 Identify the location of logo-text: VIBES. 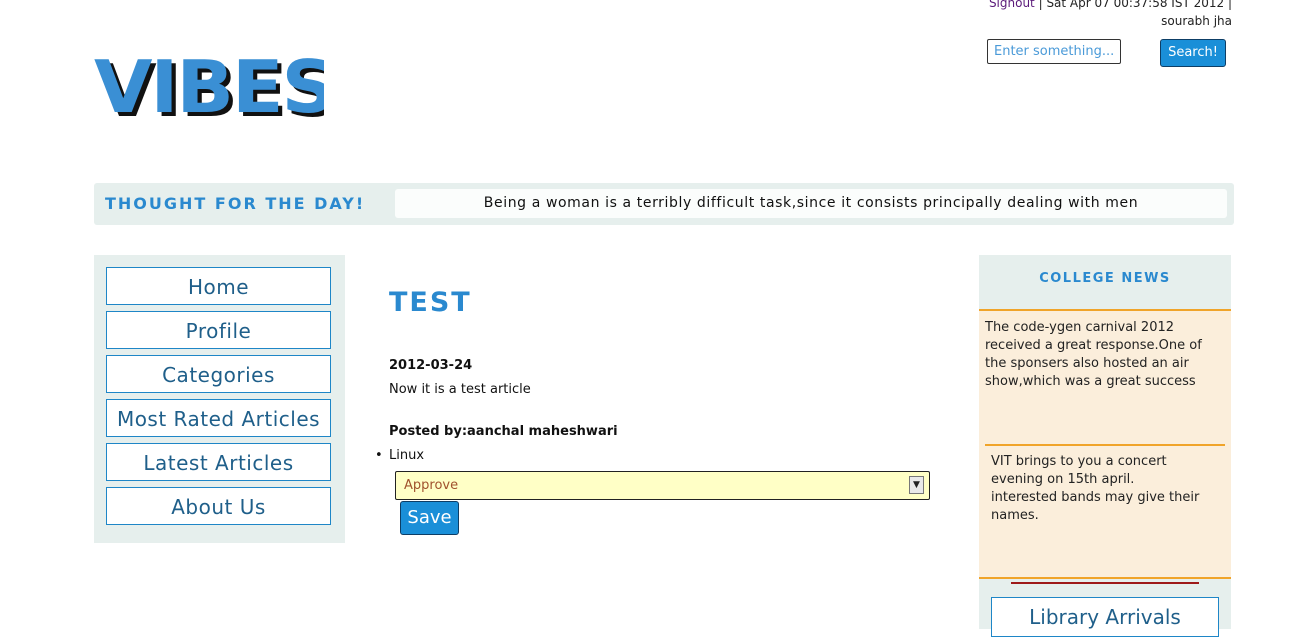
(209, 83).